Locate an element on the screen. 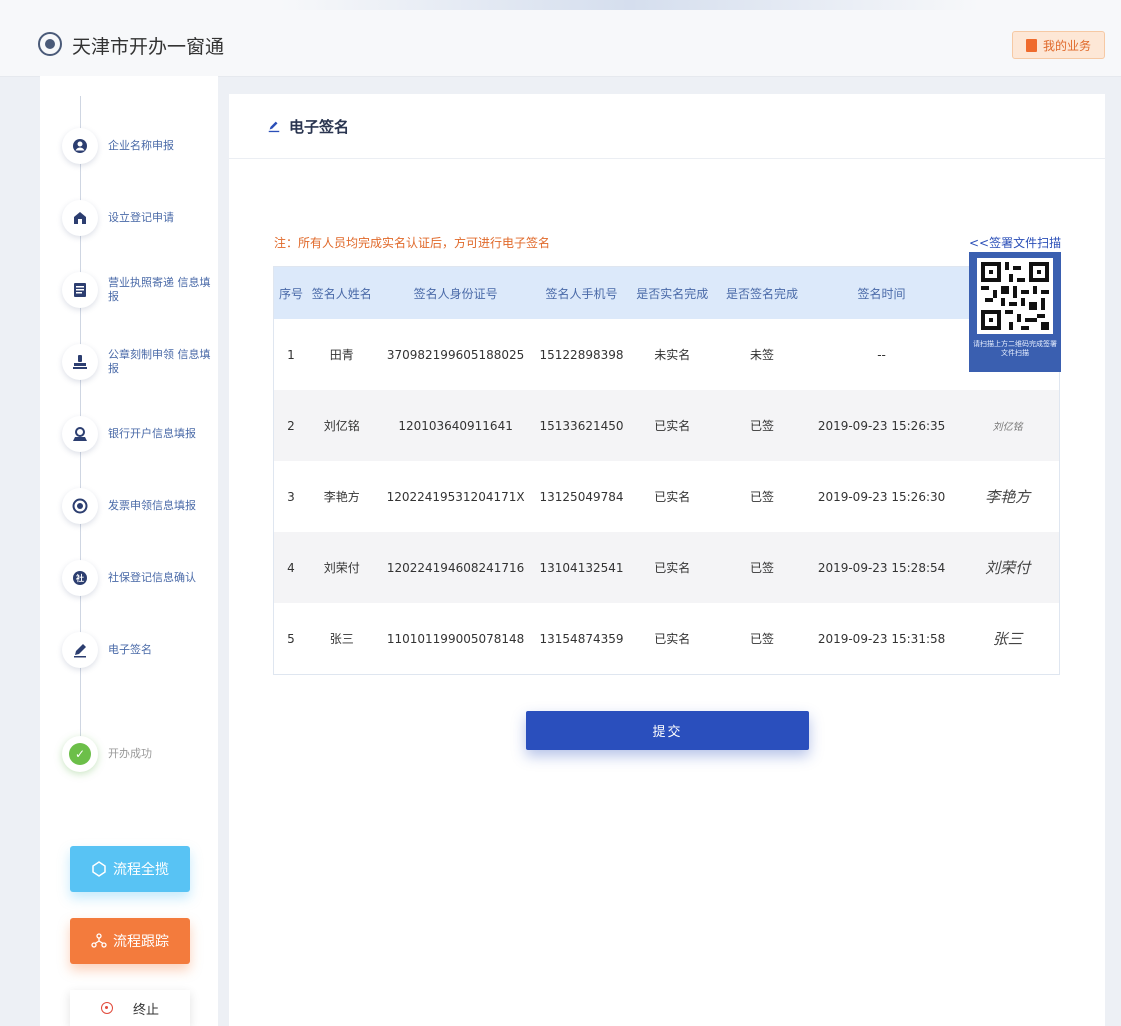 The height and width of the screenshot is (1026, 1121). qr-caption: 请扫描上方二维码完成签署文件扫描 is located at coordinates (1015, 348).